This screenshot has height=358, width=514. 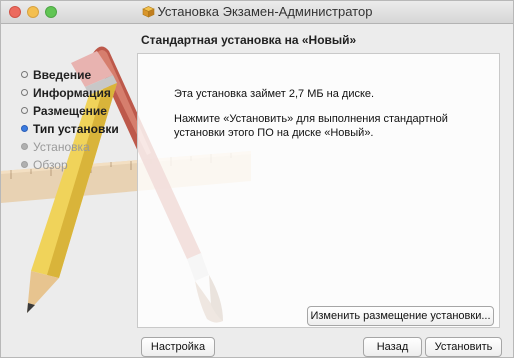 What do you see at coordinates (76, 129) in the screenshot?
I see `sidebar-item-label: Тип установки` at bounding box center [76, 129].